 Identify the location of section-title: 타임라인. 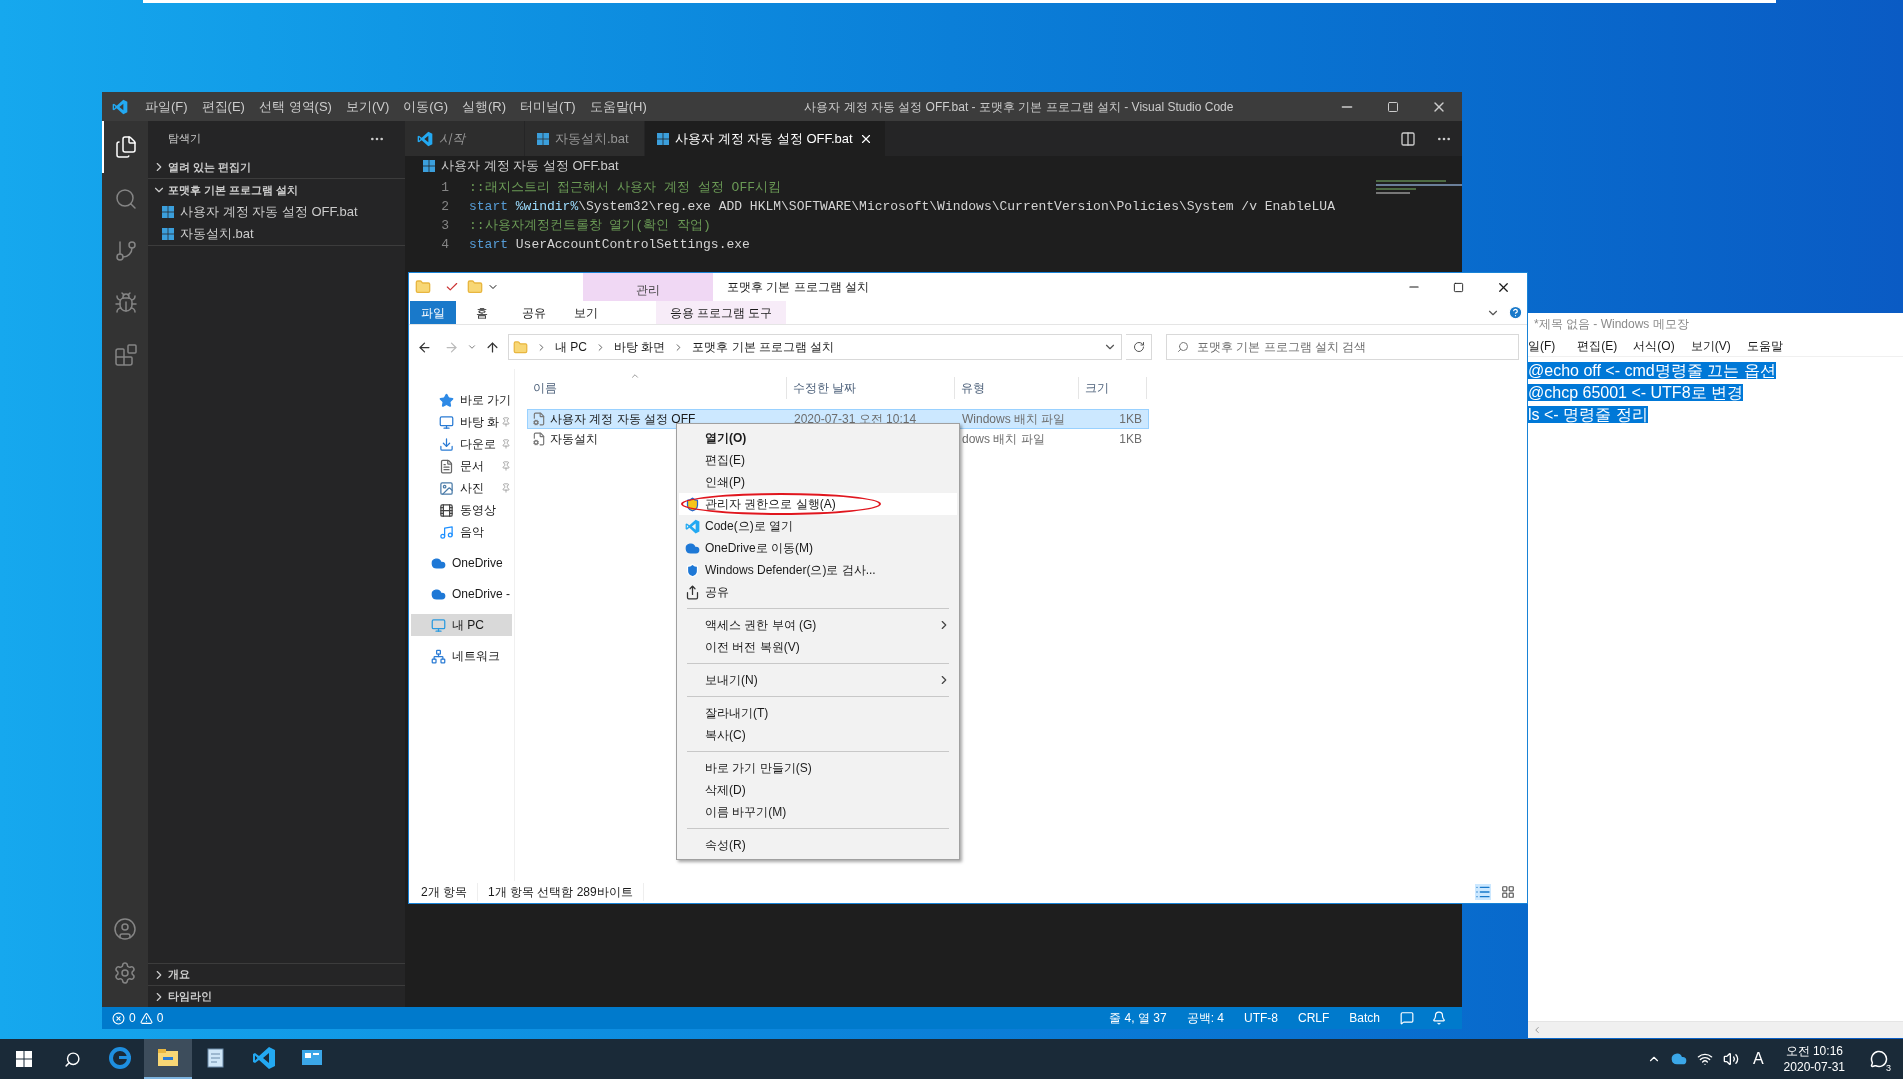
(190, 997).